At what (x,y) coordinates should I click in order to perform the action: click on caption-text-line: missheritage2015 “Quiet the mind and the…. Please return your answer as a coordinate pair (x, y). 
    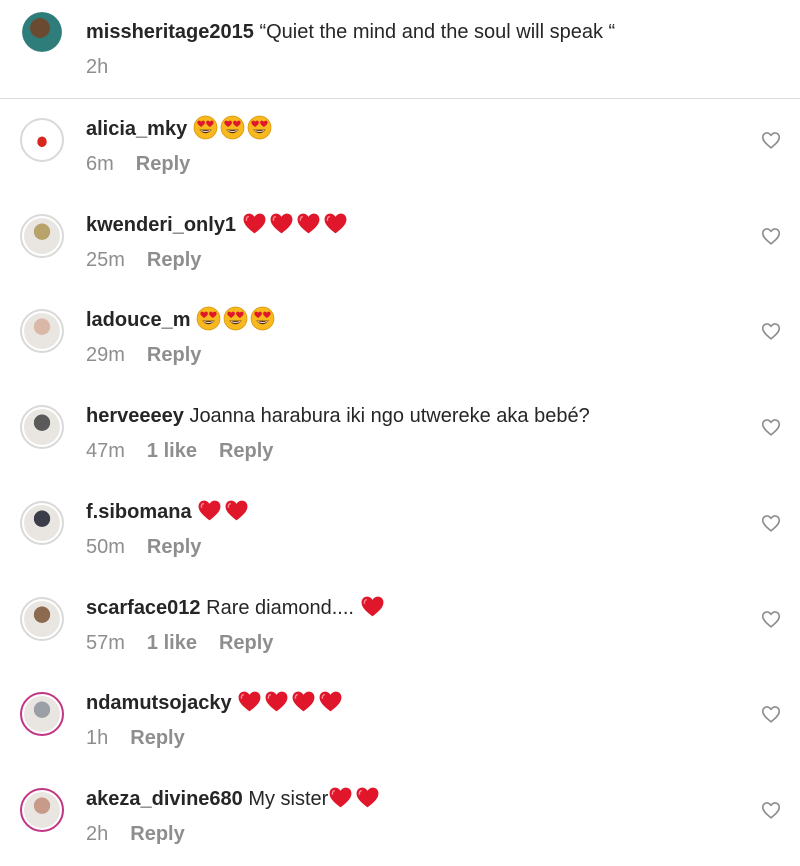
    Looking at the image, I should click on (350, 32).